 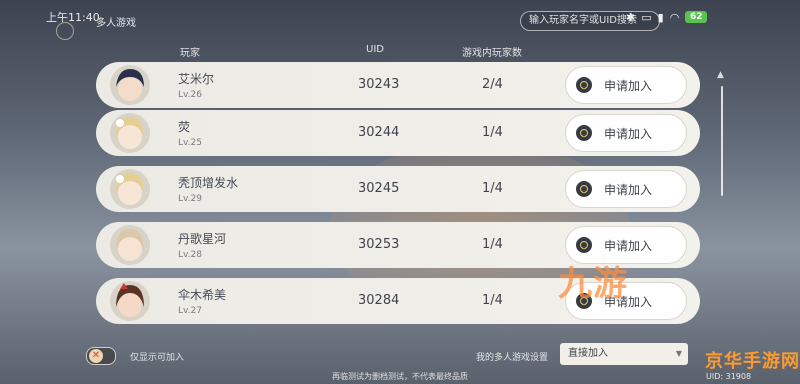 I want to click on player-row: 艾米尔 Lv.26 30243 2/4 申请加入, so click(x=398, y=85).